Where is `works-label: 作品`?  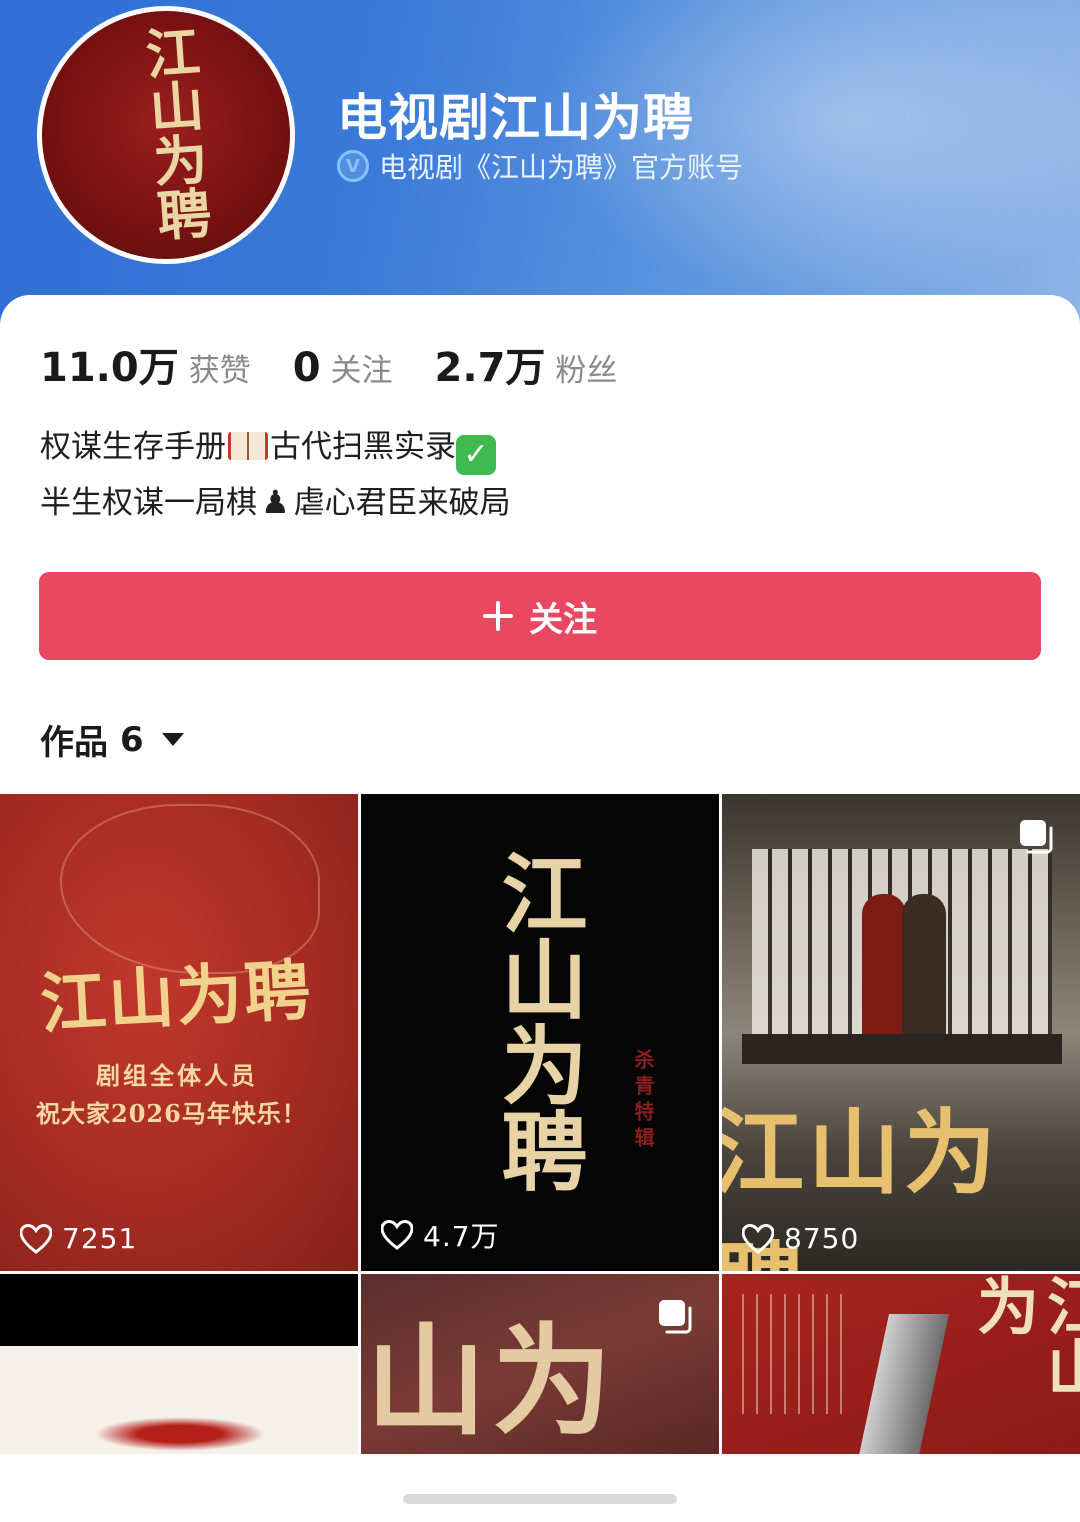
works-label: 作品 is located at coordinates (74, 743).